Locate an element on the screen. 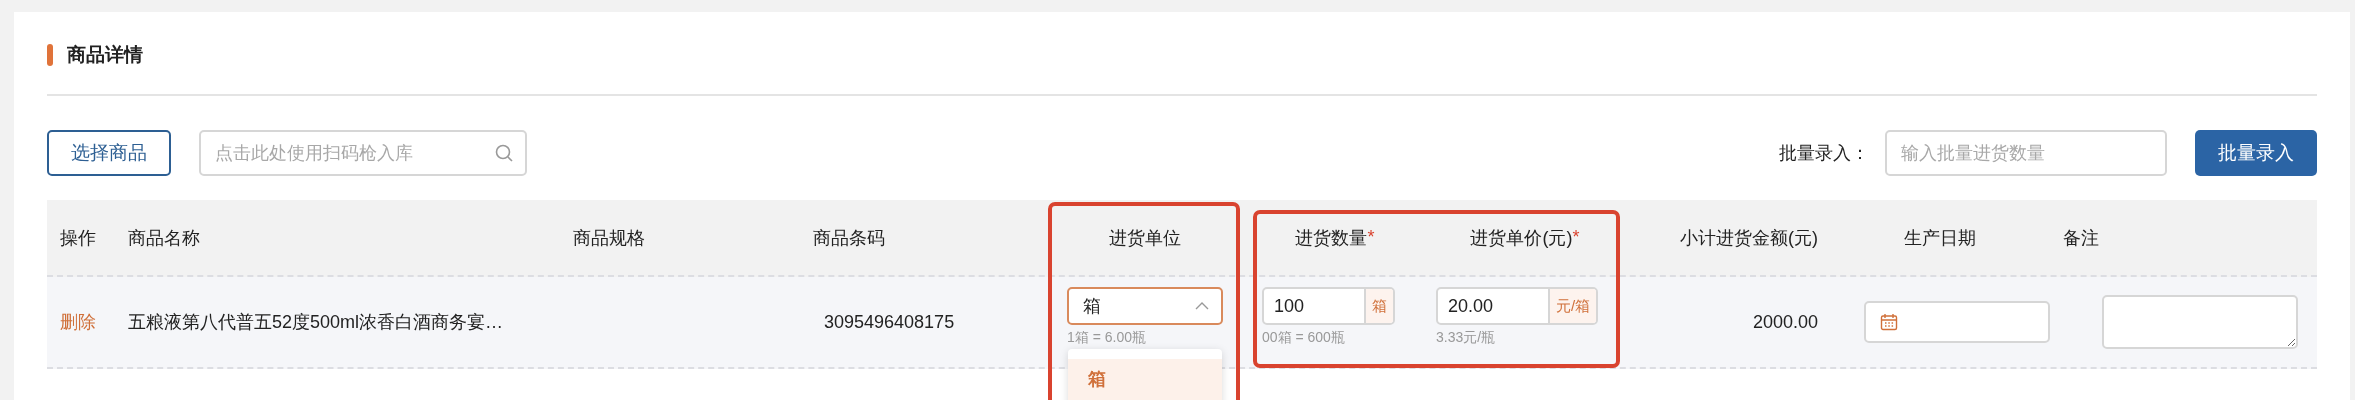 This screenshot has width=2355, height=400. unit-conversion-hint: 1箱 = 6.00瓶 is located at coordinates (1107, 338).